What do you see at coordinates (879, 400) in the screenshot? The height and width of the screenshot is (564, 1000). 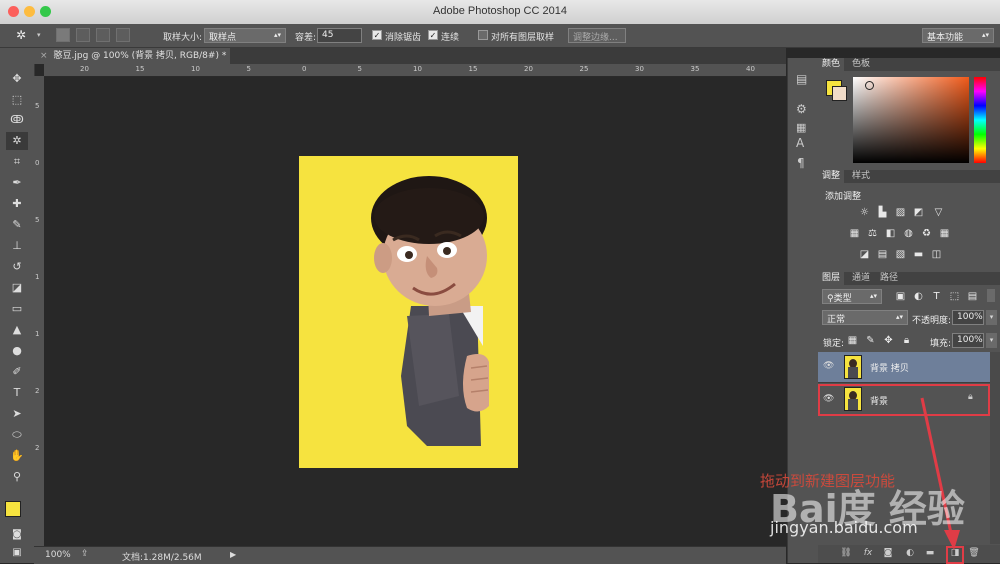 I see `layer-name: 背景` at bounding box center [879, 400].